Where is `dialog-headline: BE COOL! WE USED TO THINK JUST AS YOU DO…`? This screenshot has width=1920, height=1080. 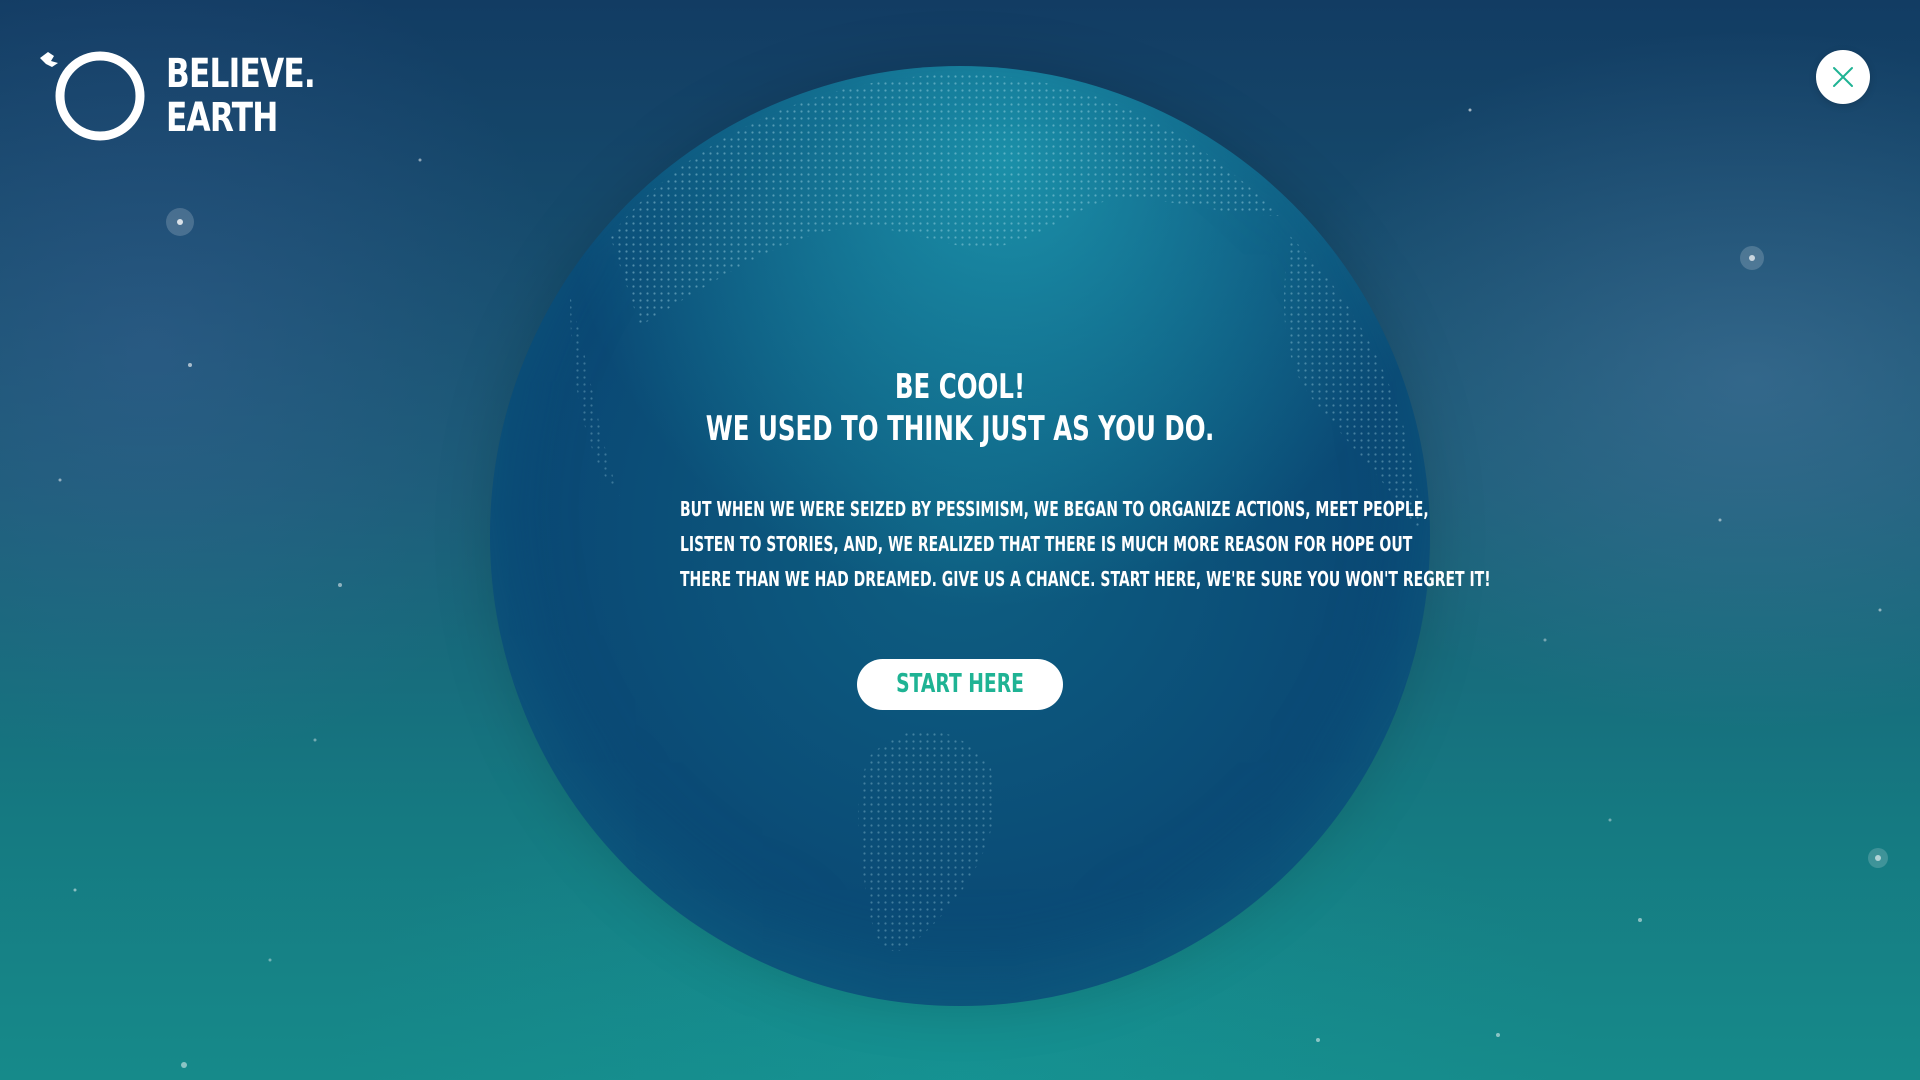
dialog-headline: BE COOL! WE USED TO THINK JUST AS YOU DO… is located at coordinates (960, 408).